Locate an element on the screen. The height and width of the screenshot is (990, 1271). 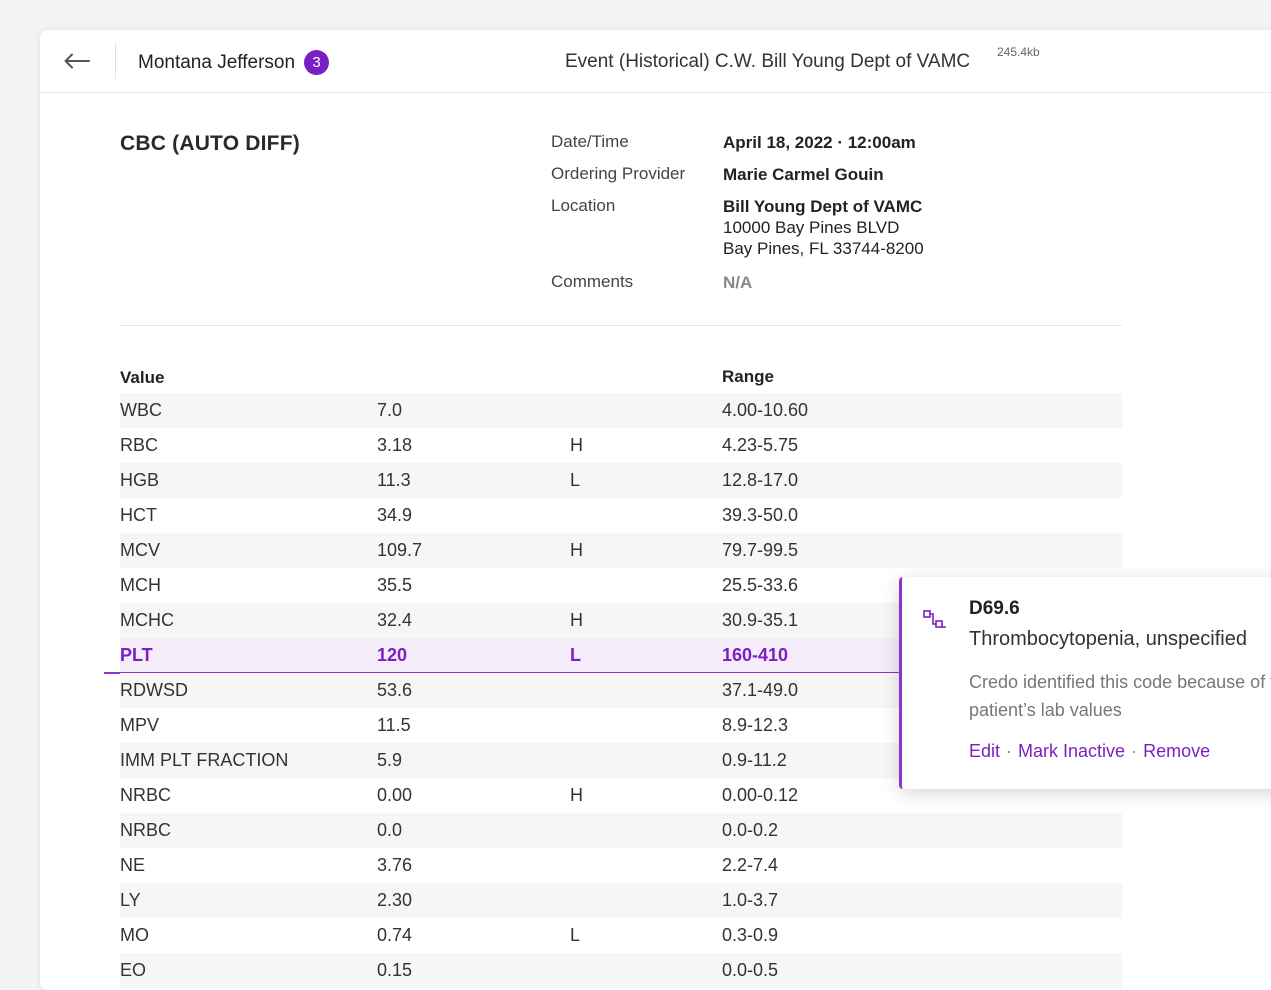
reference-range: 0.9-11.2 is located at coordinates (754, 760).